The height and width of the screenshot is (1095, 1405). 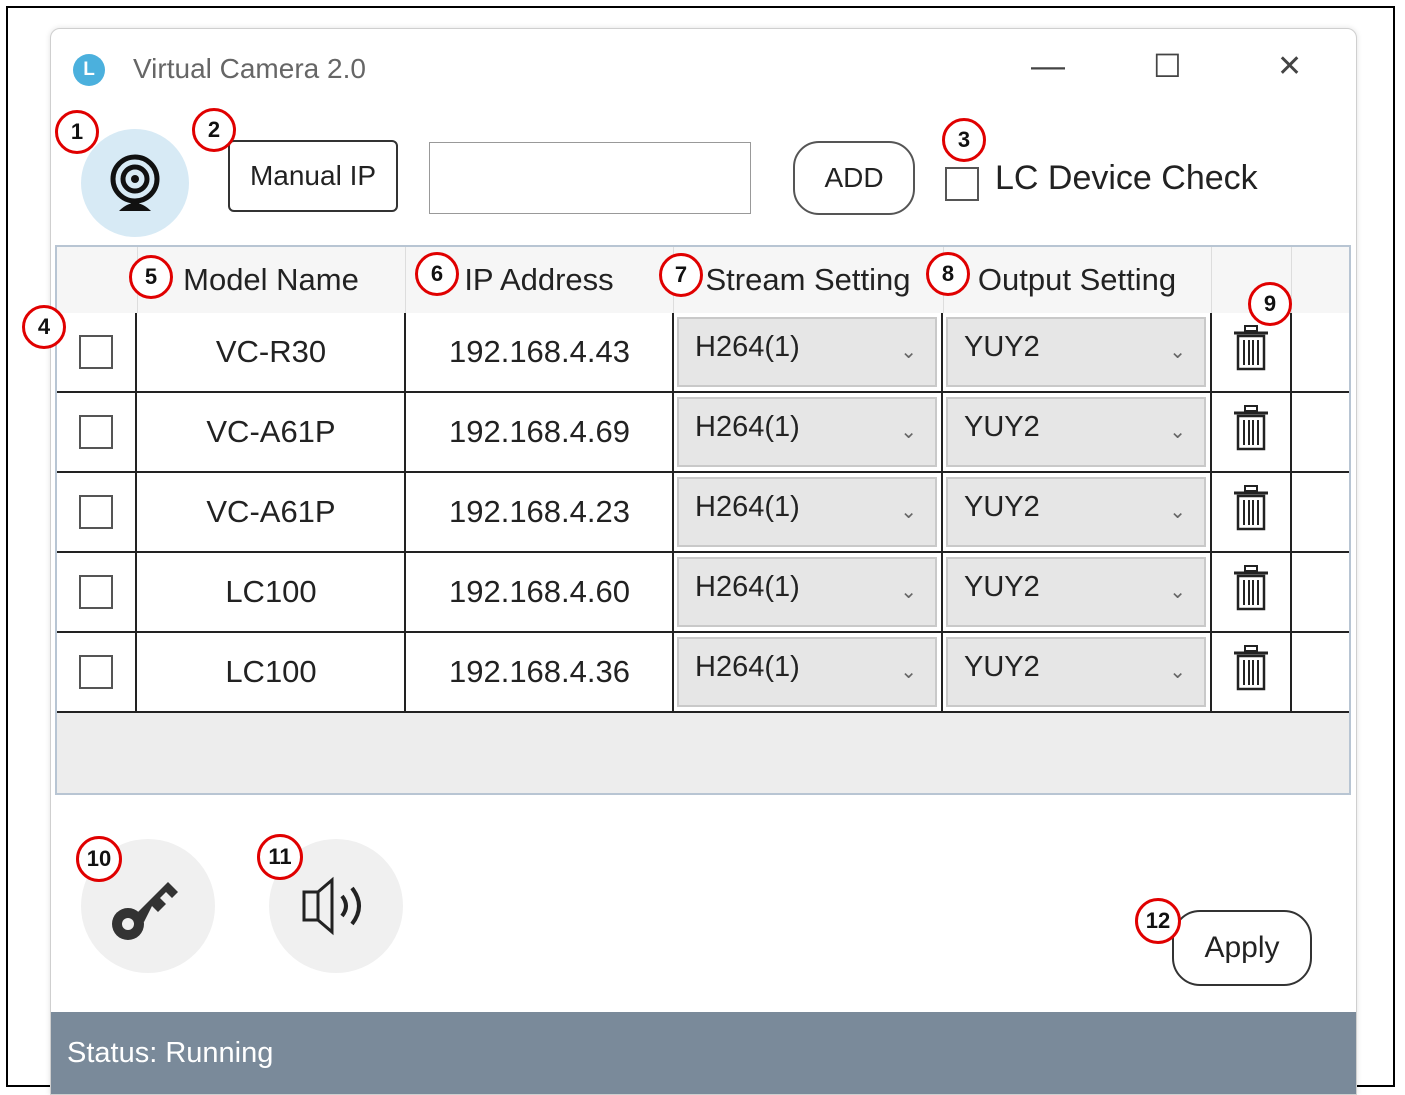 What do you see at coordinates (44, 327) in the screenshot?
I see `annotation-badge-4: 4` at bounding box center [44, 327].